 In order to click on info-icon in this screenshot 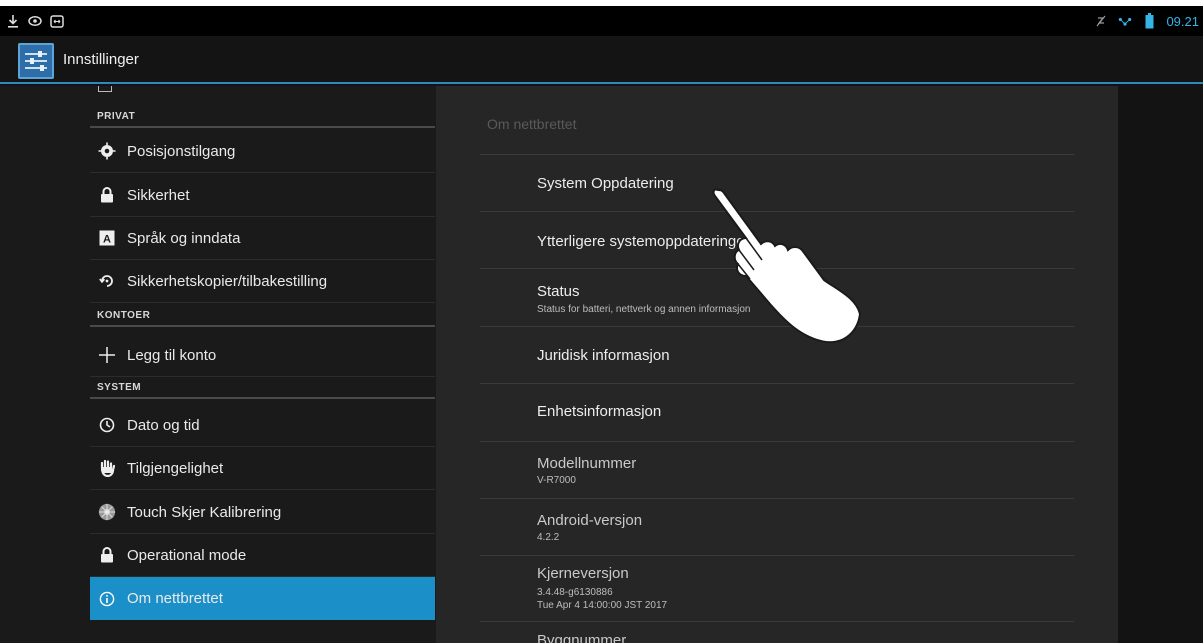, I will do `click(107, 599)`.